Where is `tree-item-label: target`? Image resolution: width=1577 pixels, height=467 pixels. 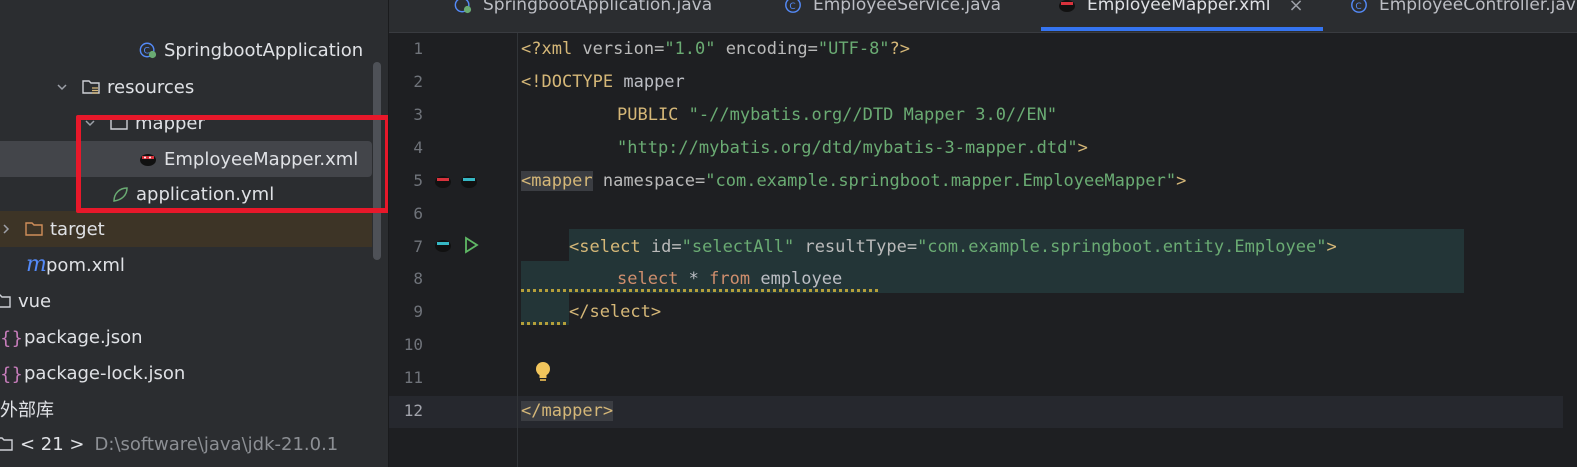
tree-item-label: target is located at coordinates (77, 229).